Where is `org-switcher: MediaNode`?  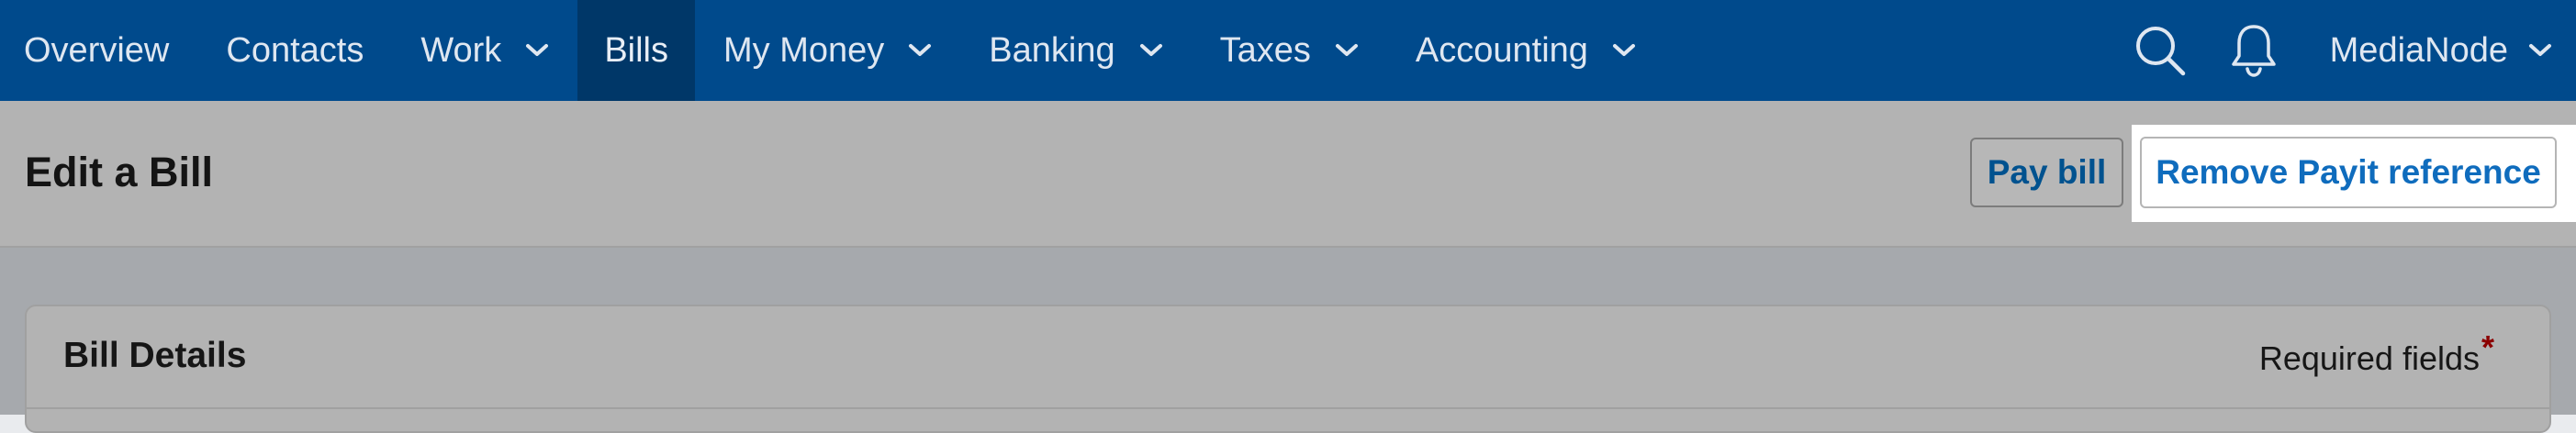
org-switcher: MediaNode is located at coordinates (2453, 51).